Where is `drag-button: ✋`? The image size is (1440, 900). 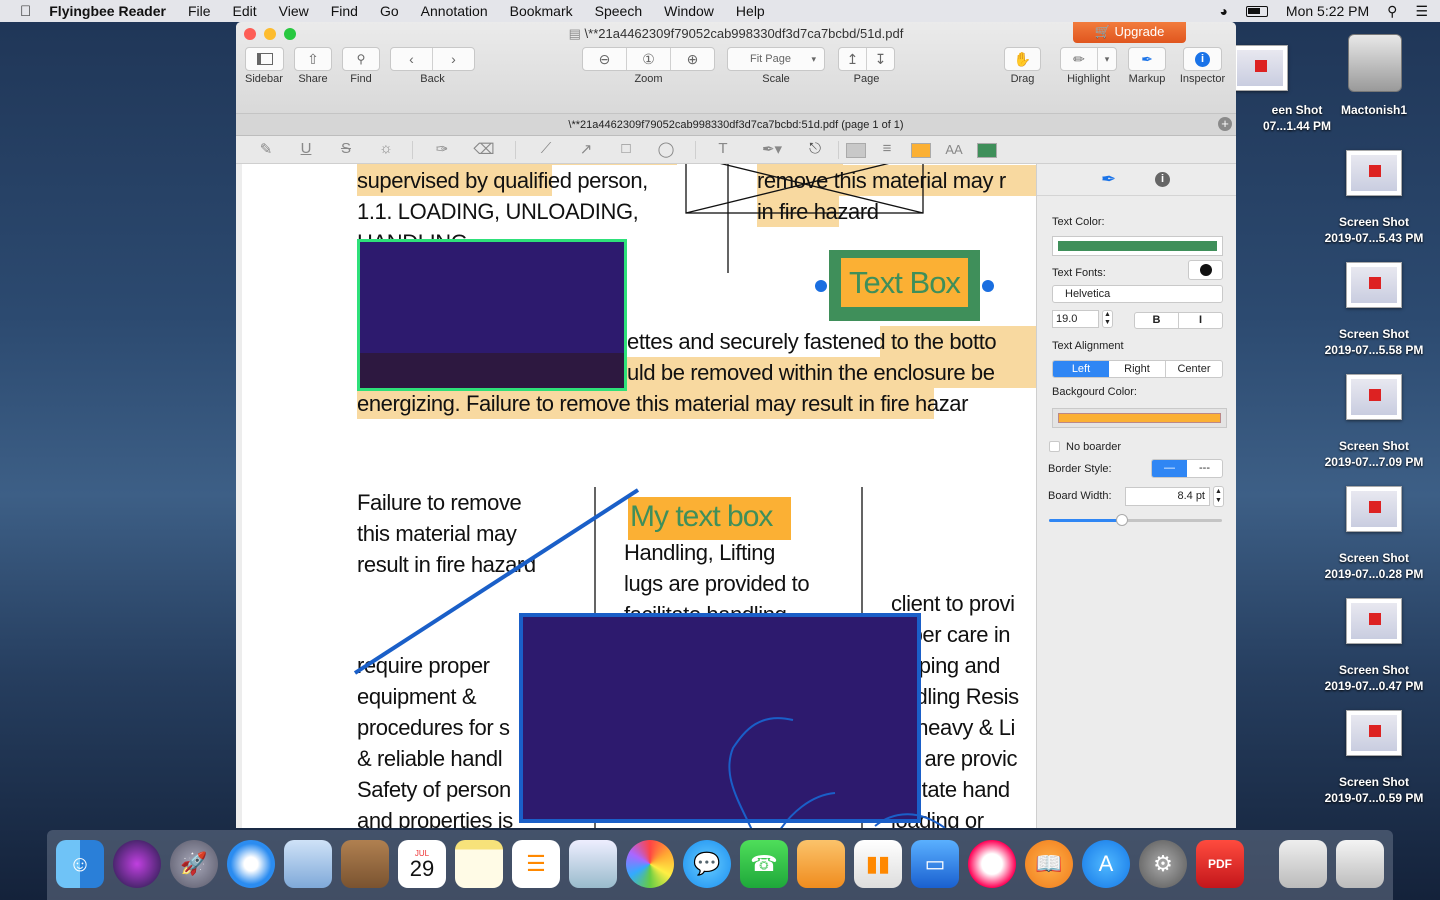 drag-button: ✋ is located at coordinates (1022, 59).